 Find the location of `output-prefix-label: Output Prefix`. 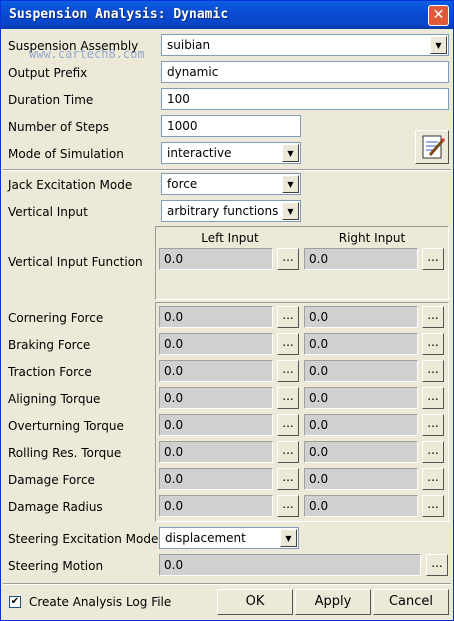

output-prefix-label: Output Prefix is located at coordinates (48, 73).